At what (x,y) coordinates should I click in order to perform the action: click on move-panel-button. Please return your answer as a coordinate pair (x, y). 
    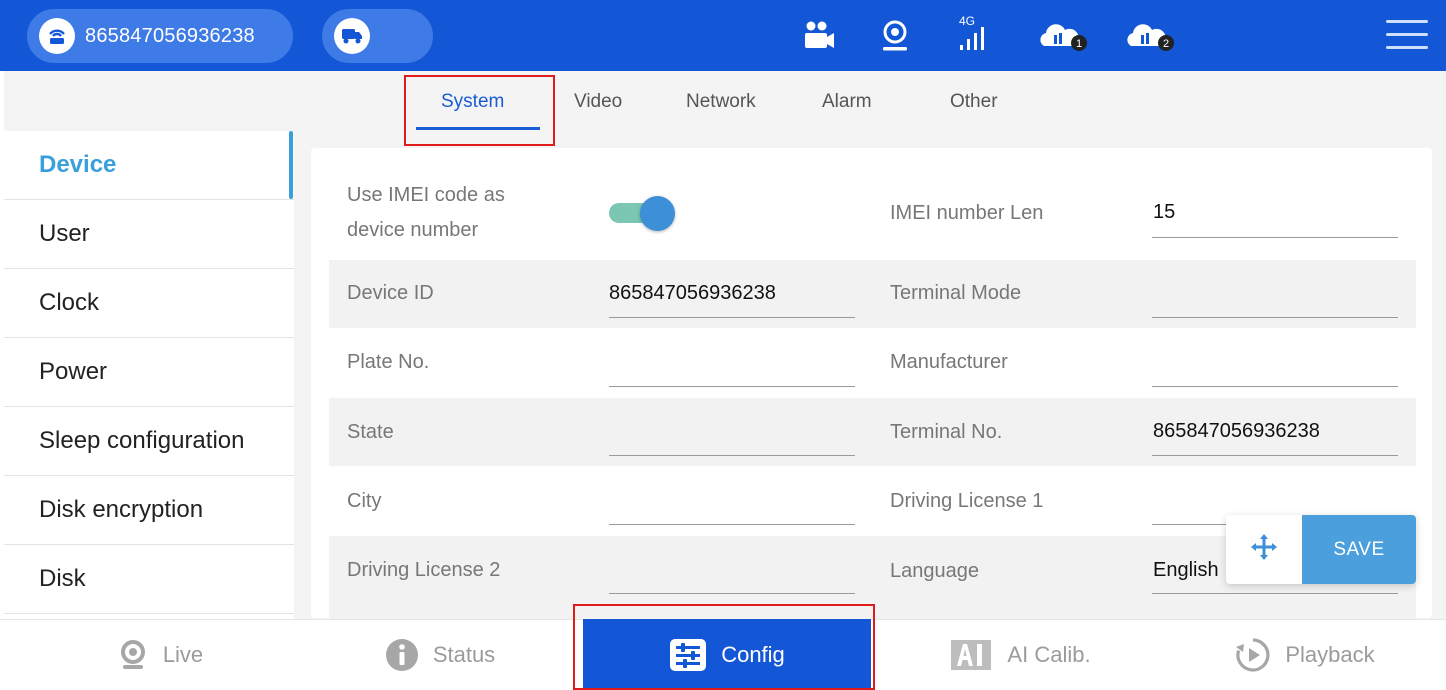
    Looking at the image, I should click on (1264, 549).